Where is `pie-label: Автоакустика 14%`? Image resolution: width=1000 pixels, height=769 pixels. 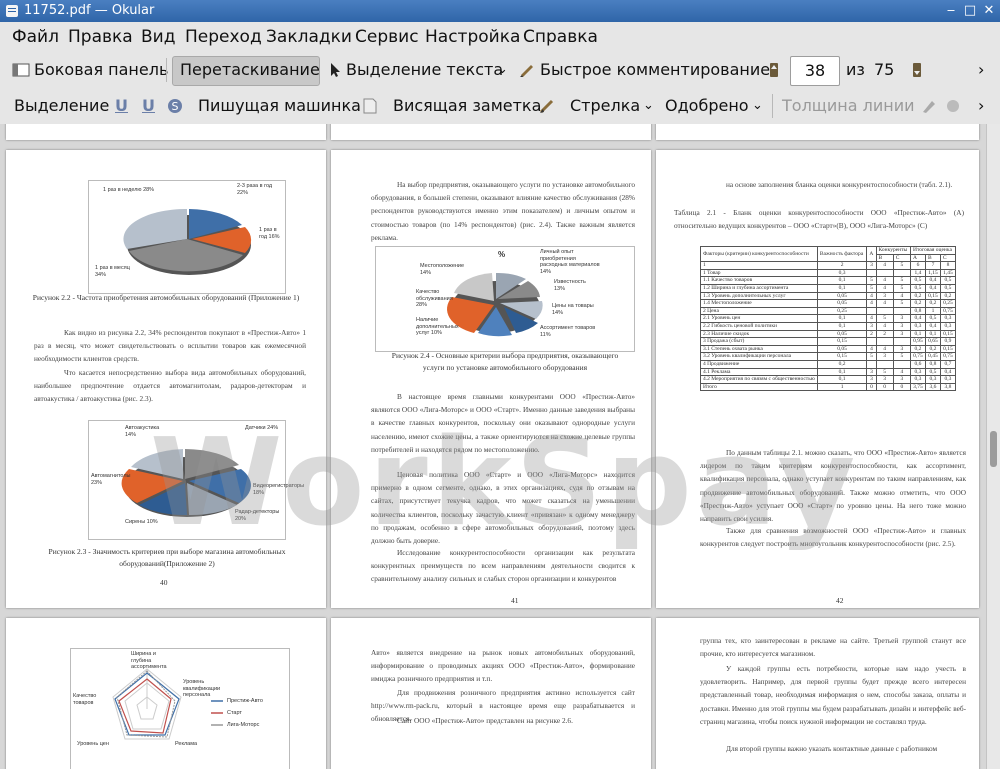
pie-label: Автоакустика 14% is located at coordinates (142, 431).